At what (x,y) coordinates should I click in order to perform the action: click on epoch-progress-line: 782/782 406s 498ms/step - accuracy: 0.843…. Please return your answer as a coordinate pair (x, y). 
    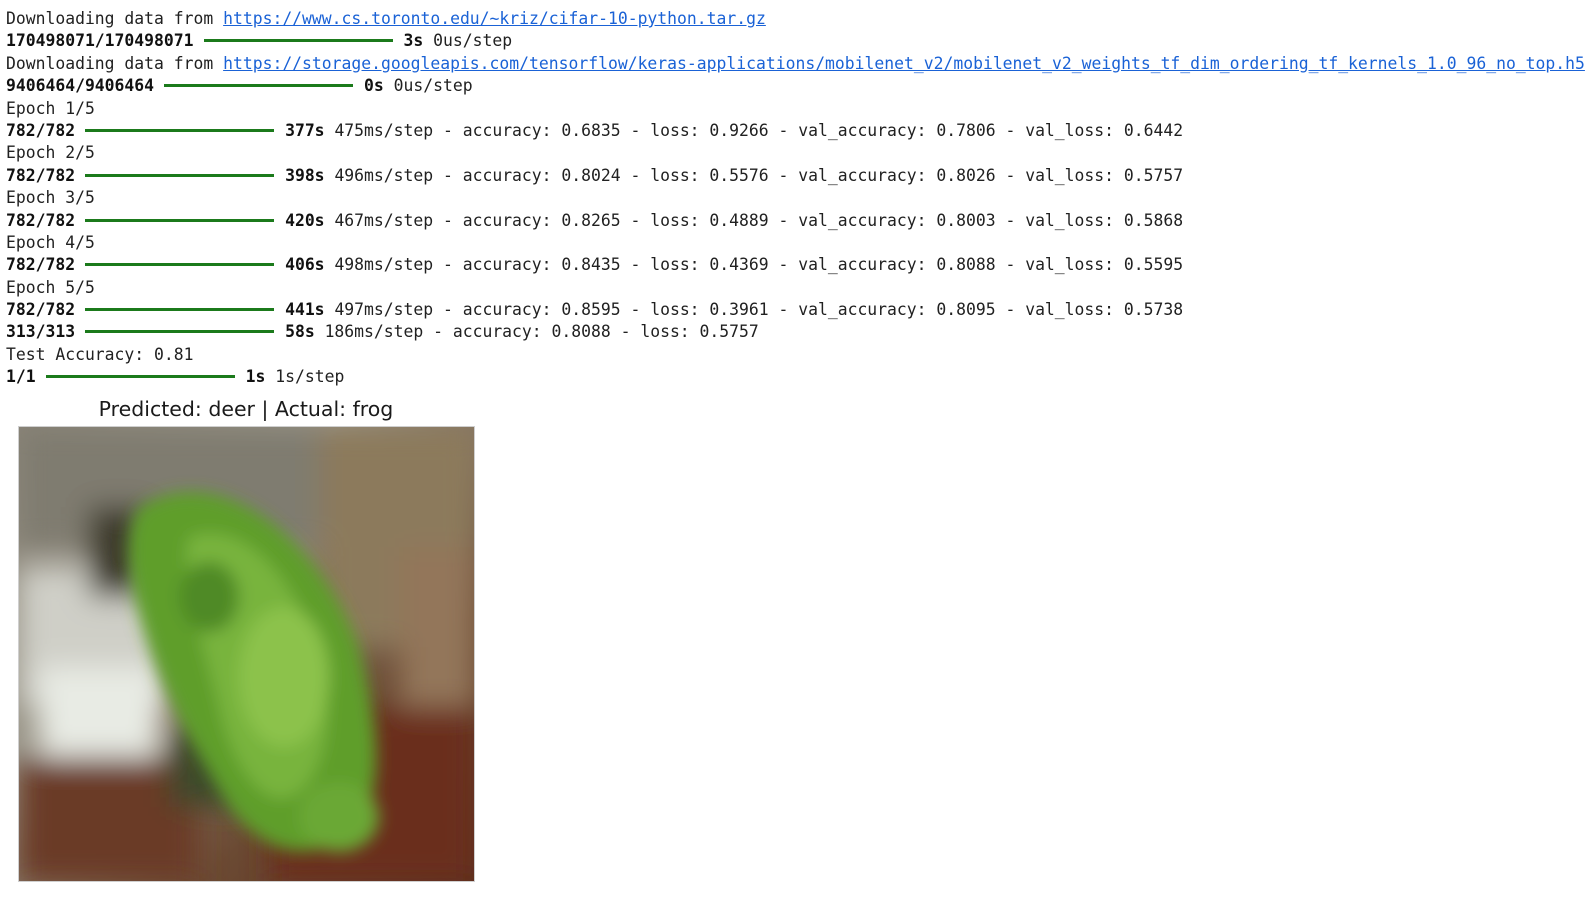
    Looking at the image, I should click on (796, 265).